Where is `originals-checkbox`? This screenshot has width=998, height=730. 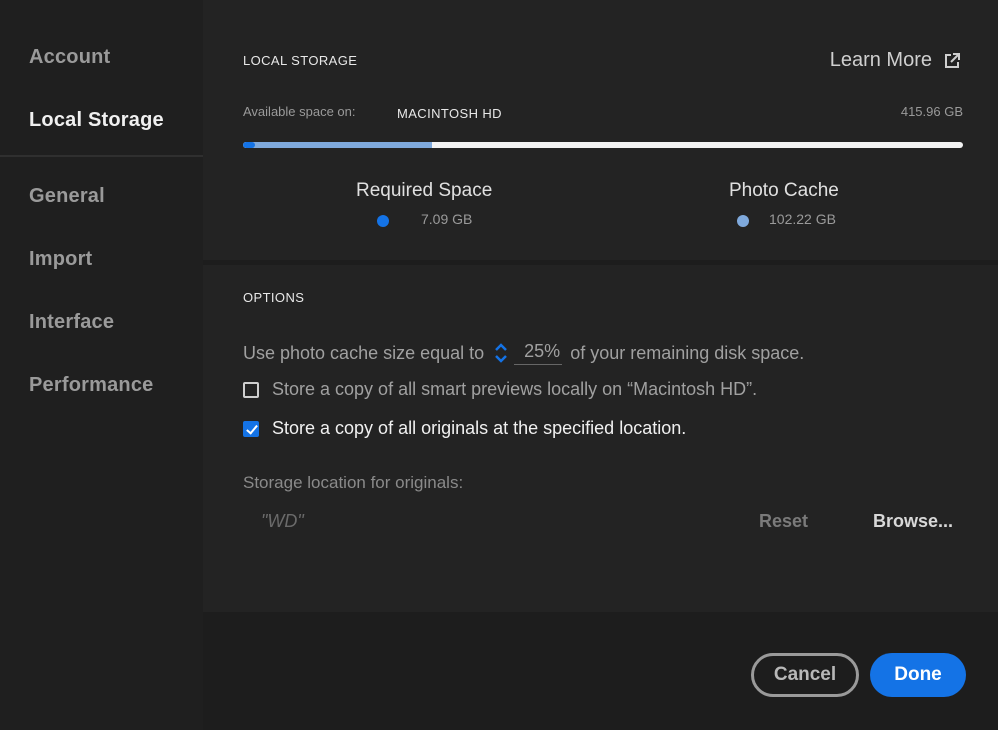 originals-checkbox is located at coordinates (251, 428).